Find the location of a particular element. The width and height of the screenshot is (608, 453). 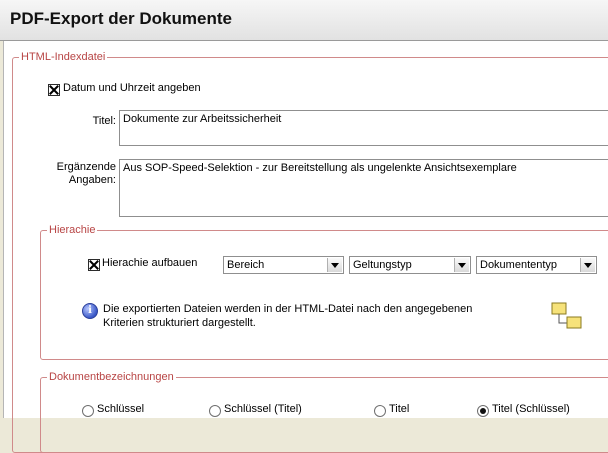

hierarchy-level3-select: Dokumententyp is located at coordinates (536, 265).